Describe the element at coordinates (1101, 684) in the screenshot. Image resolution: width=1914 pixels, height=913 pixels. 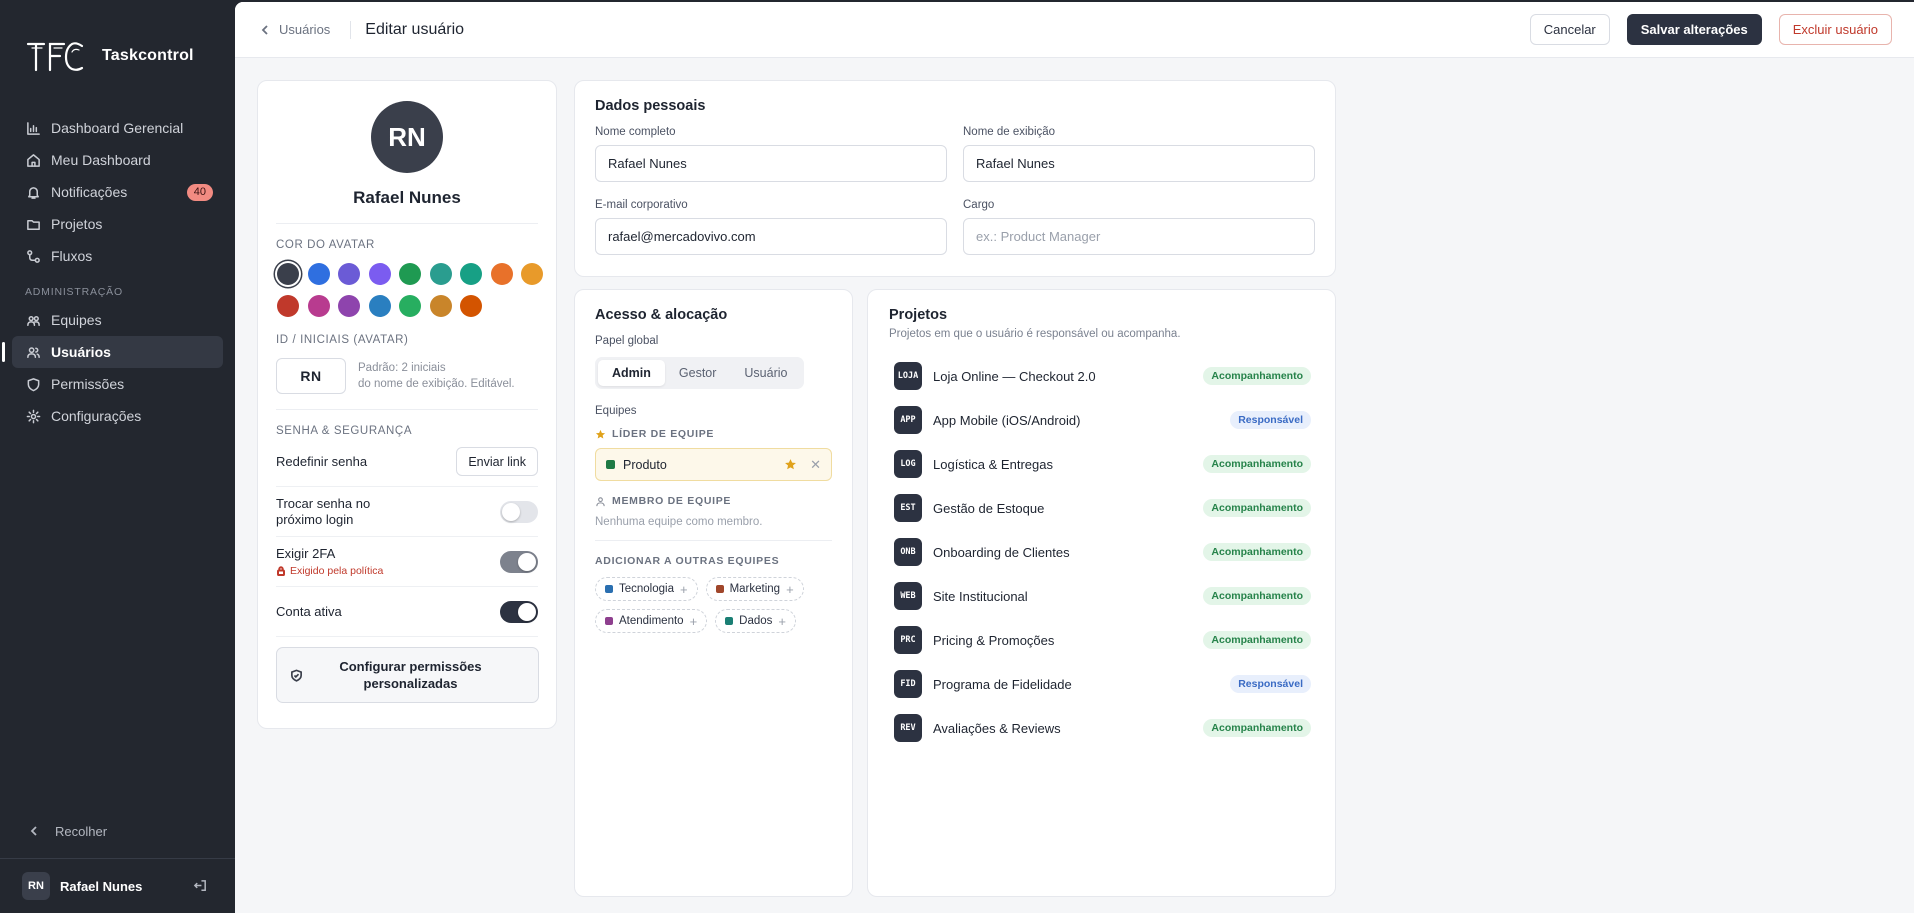
I see `project-item: FID Programa de Fidelidade Responsável` at that location.